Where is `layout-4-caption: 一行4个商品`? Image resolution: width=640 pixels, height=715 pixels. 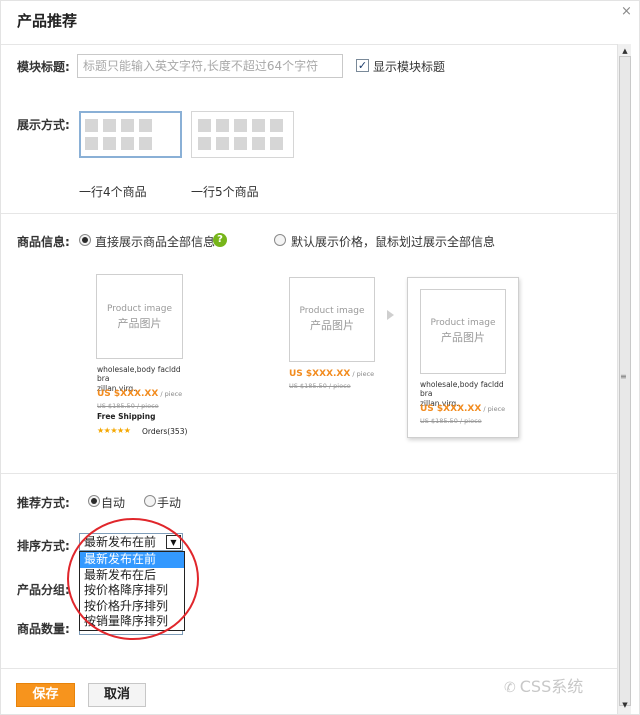 layout-4-caption: 一行4个商品 is located at coordinates (113, 192).